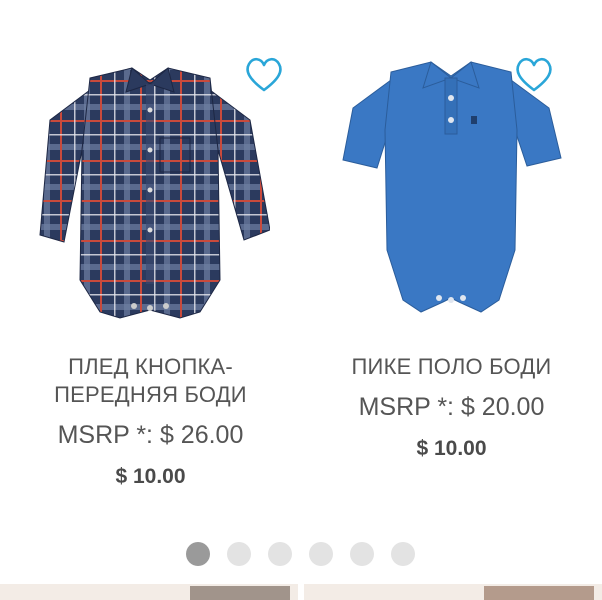  Describe the element at coordinates (451, 367) in the screenshot. I see `product-name: ПИКЕ ПОЛО БОДИ` at that location.